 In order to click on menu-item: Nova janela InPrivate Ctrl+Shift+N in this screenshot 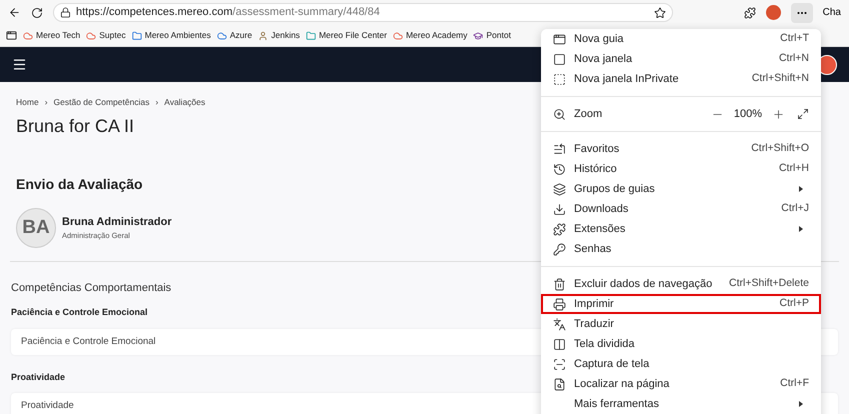, I will do `click(681, 79)`.